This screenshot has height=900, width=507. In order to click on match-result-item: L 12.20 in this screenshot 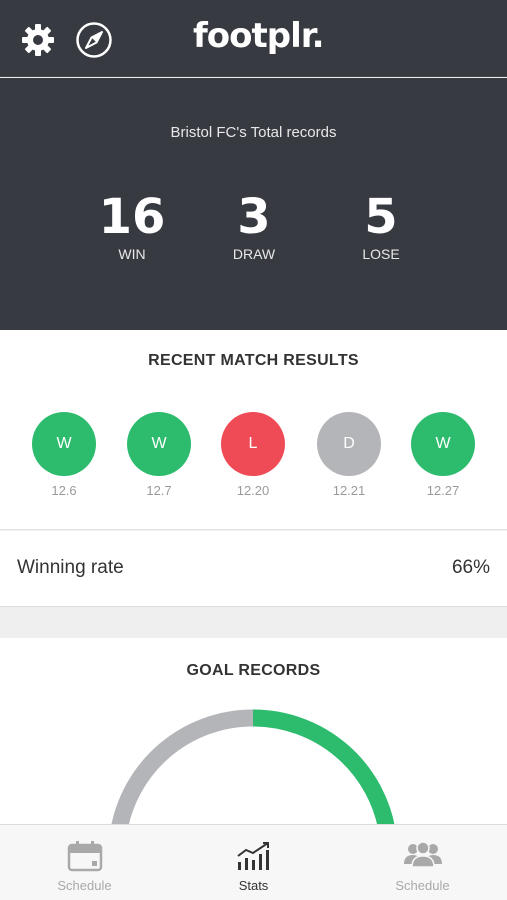, I will do `click(253, 455)`.